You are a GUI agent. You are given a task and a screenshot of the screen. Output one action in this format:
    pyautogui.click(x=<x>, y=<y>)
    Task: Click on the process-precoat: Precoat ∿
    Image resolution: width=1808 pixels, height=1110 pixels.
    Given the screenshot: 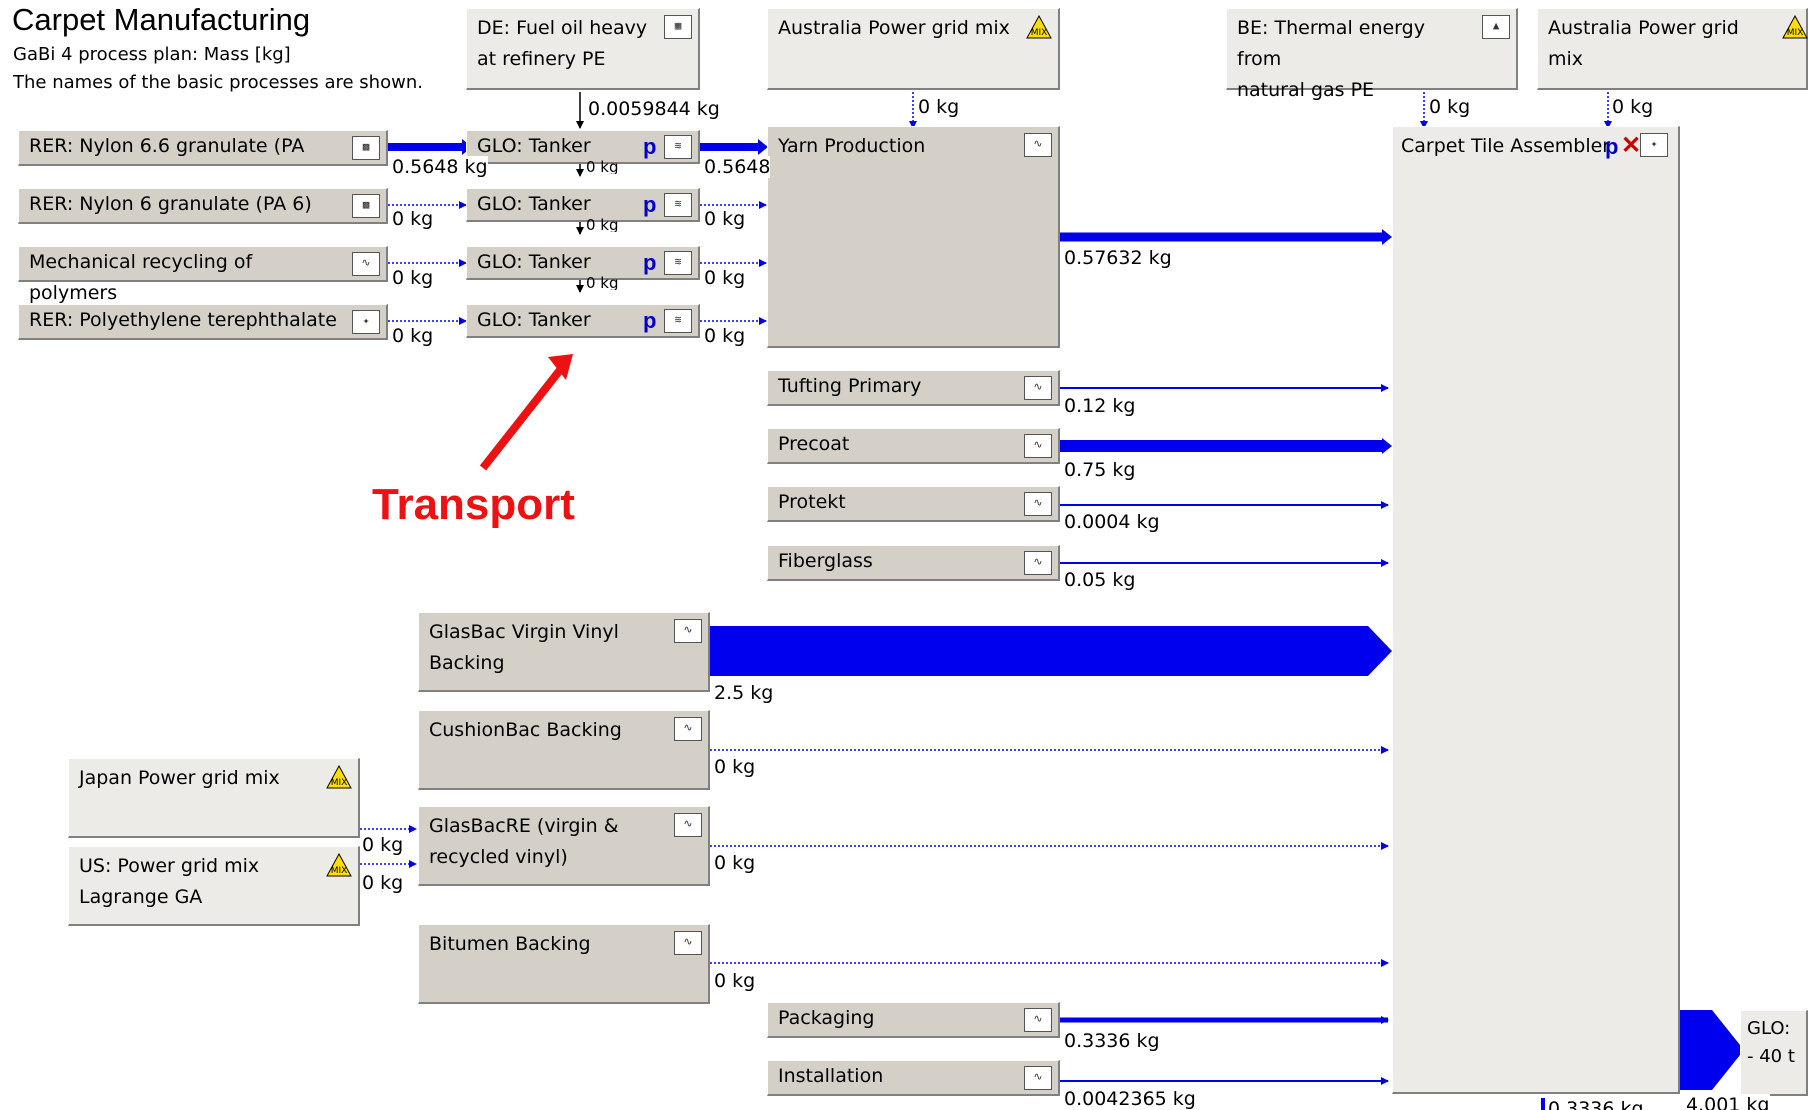 What is the action you would take?
    pyautogui.click(x=913, y=446)
    